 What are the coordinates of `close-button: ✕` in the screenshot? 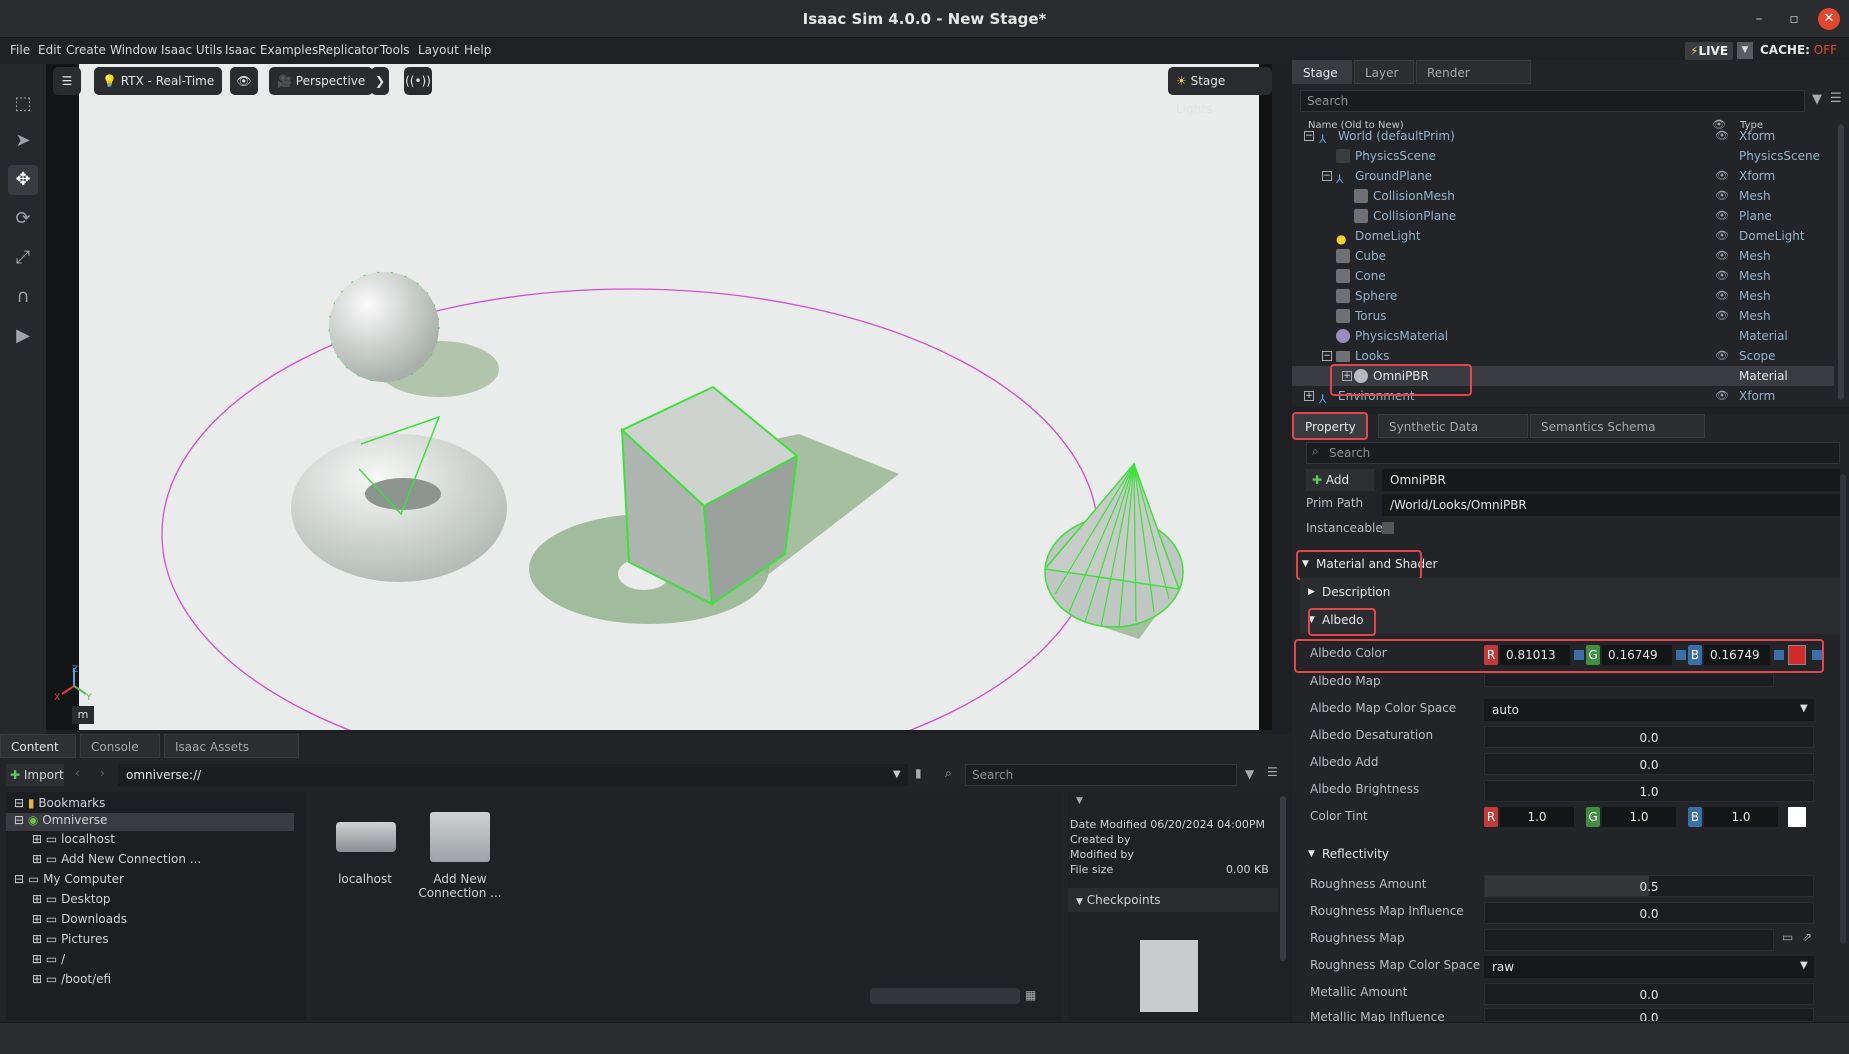 It's located at (1829, 19).